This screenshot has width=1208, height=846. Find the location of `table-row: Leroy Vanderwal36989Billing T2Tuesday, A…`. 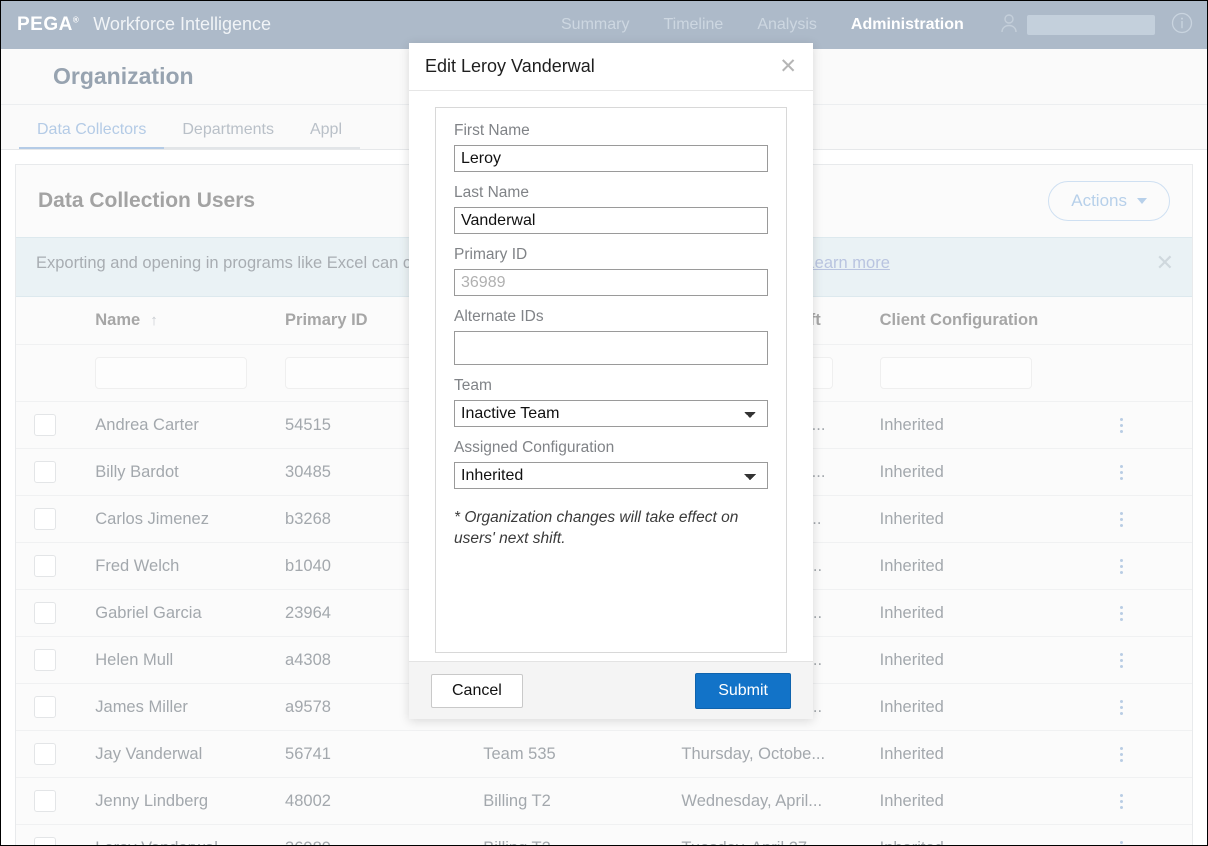

table-row: Leroy Vanderwal36989Billing T2Tuesday, A… is located at coordinates (604, 835).